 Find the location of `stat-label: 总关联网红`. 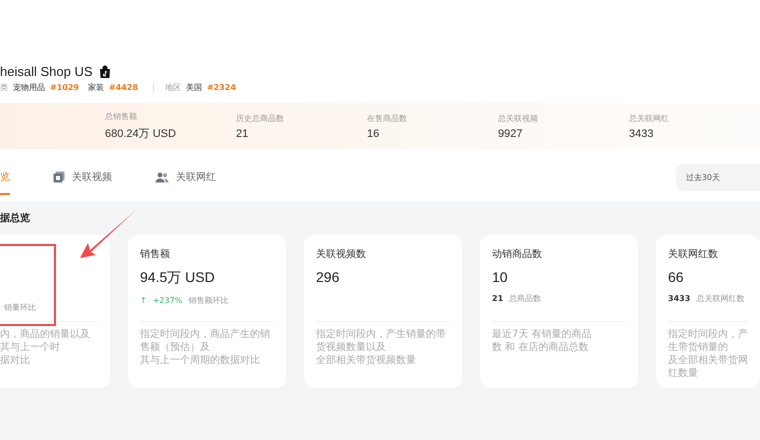

stat-label: 总关联网红 is located at coordinates (649, 118).